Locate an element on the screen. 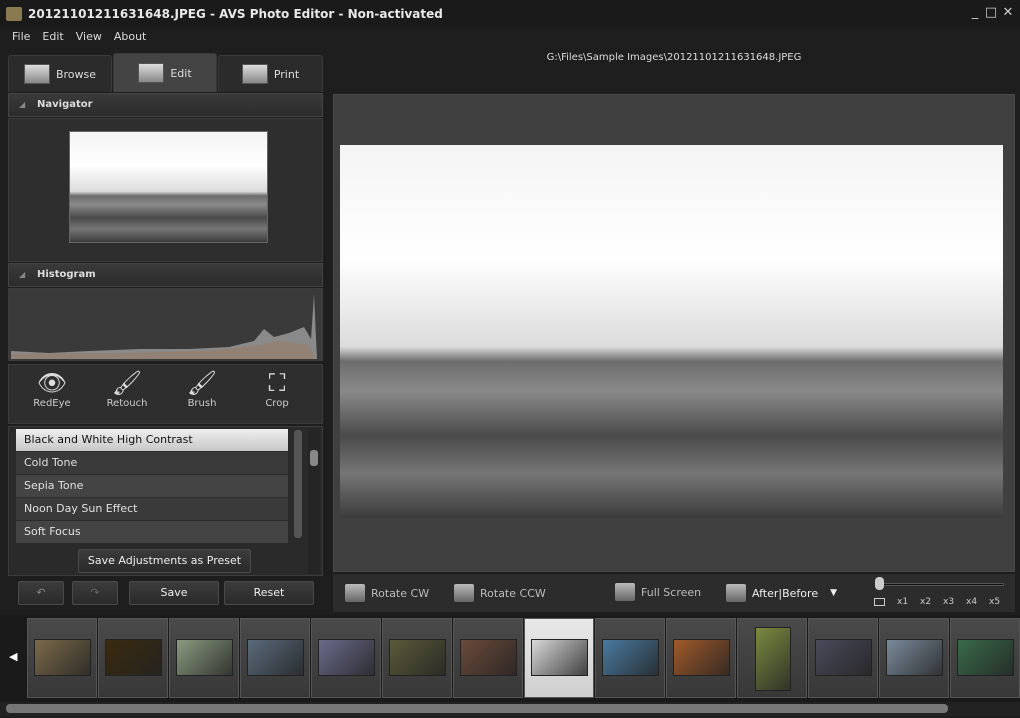 The width and height of the screenshot is (1020, 718). tab-edit: Edit is located at coordinates (165, 72).